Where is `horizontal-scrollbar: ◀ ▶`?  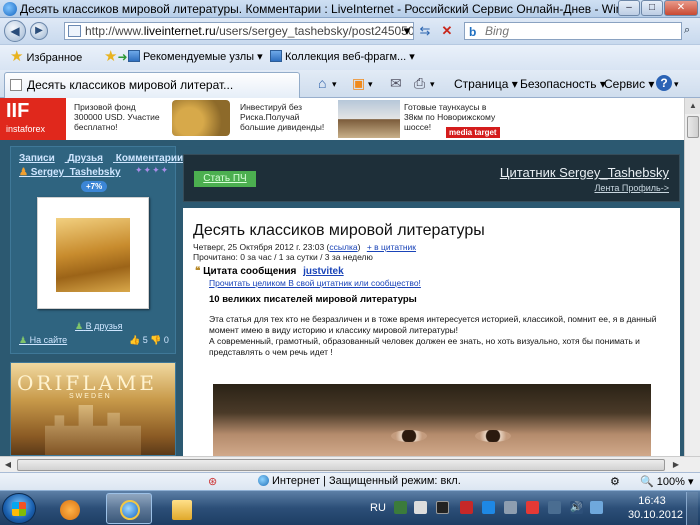
horizontal-scrollbar: ◀ ▶ is located at coordinates (350, 464).